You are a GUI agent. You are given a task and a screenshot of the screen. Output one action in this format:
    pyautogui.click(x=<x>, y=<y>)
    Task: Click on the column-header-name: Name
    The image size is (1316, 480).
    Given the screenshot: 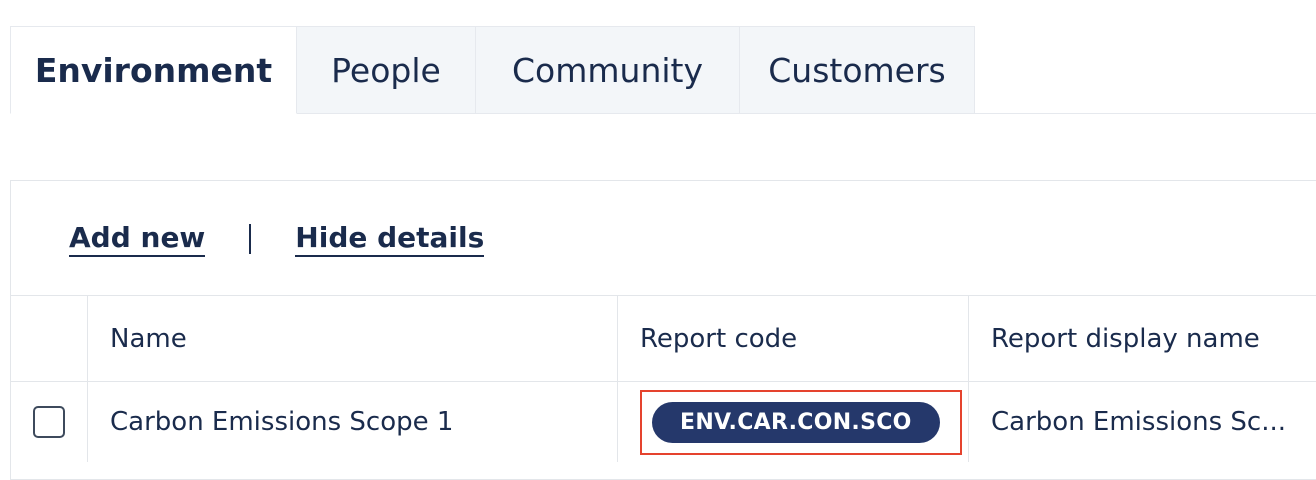 What is the action you would take?
    pyautogui.click(x=353, y=338)
    